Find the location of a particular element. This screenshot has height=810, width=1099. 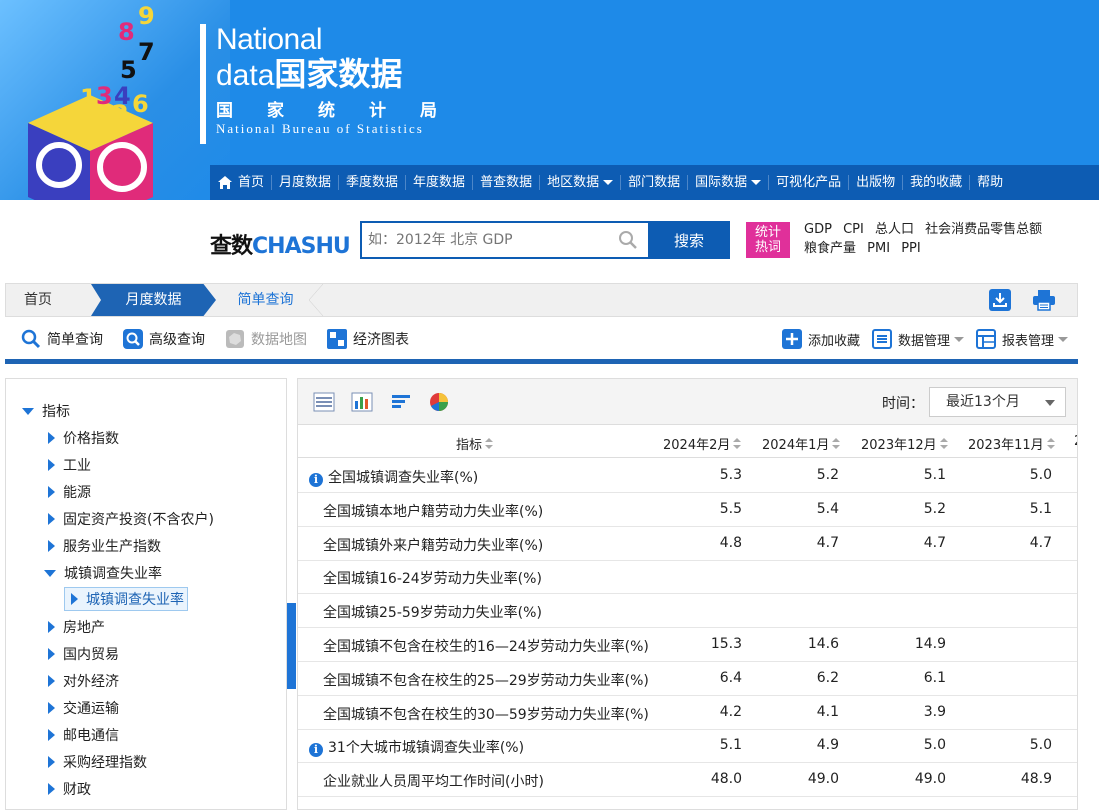

tree-node-expanded: 城镇调查失业率 is located at coordinates (103, 573).